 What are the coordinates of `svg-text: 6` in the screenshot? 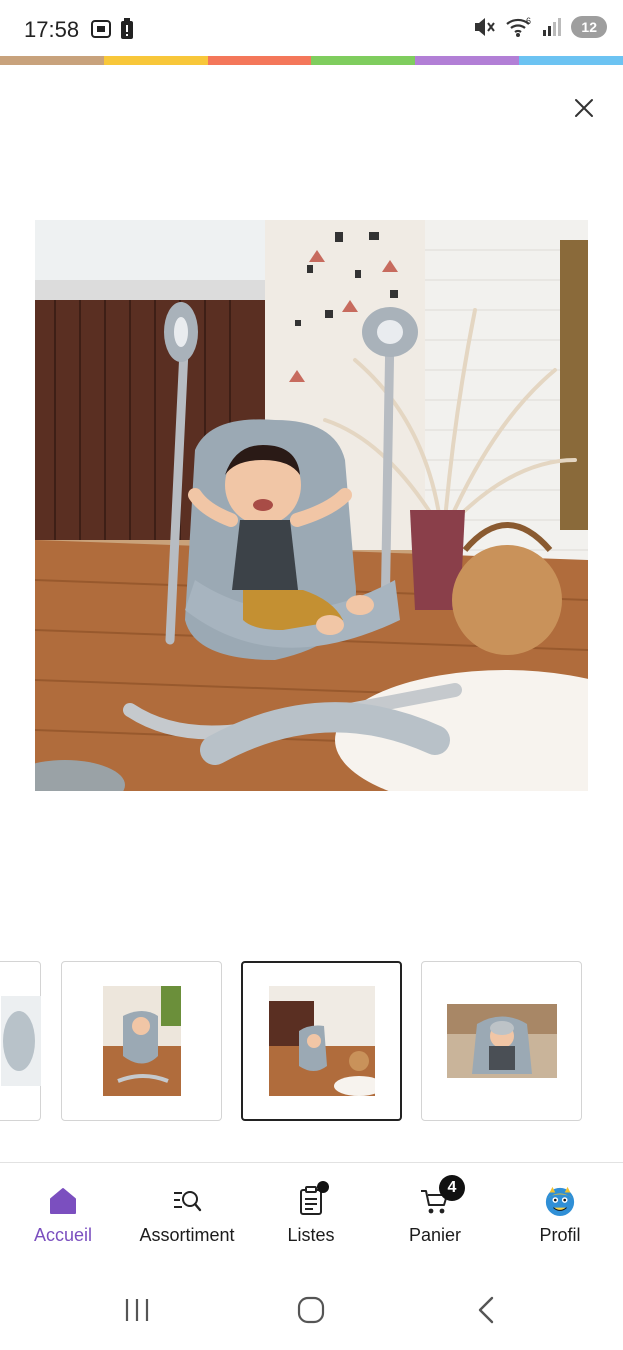 It's located at (528, 21).